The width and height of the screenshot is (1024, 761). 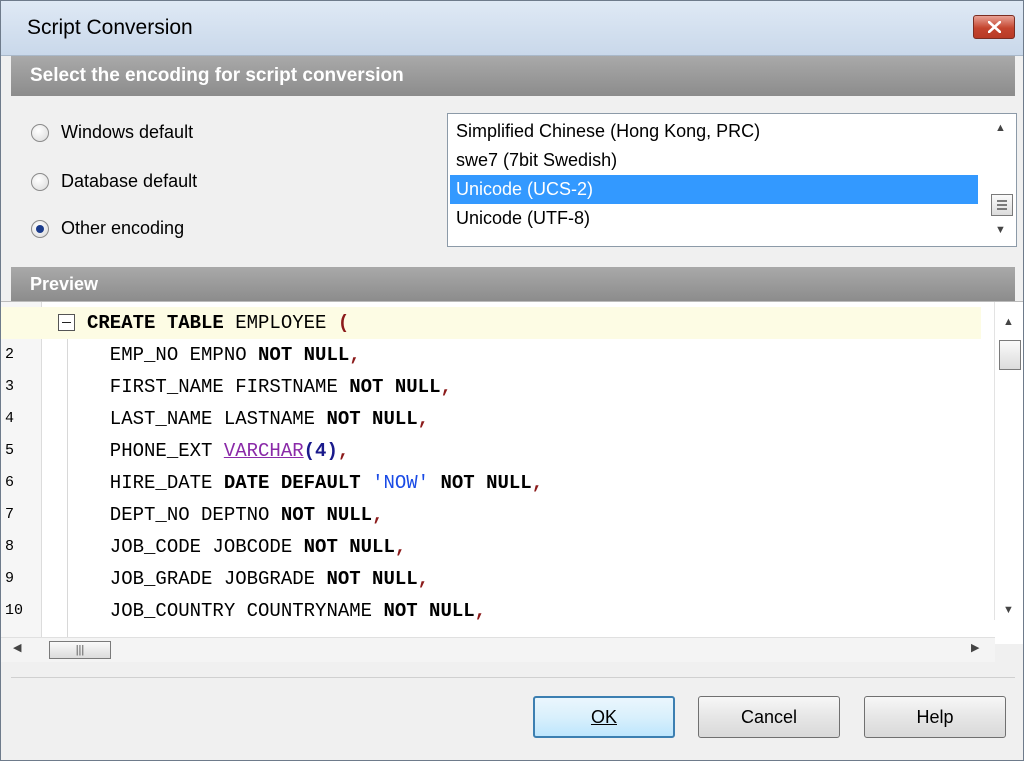 I want to click on preview-section-header: Preview, so click(x=513, y=284).